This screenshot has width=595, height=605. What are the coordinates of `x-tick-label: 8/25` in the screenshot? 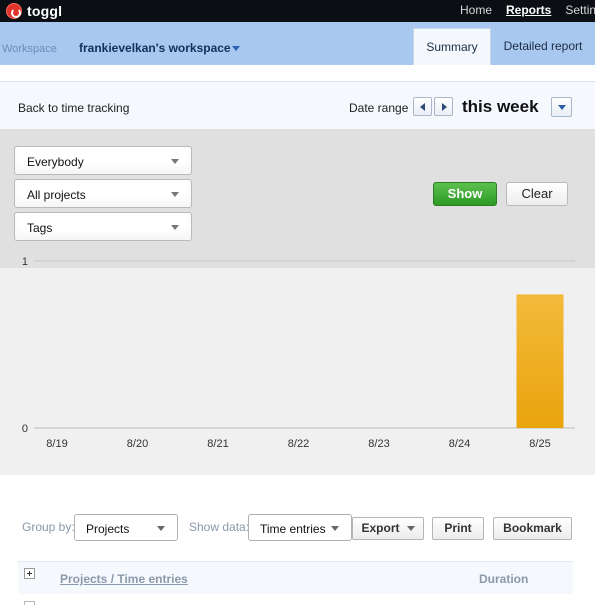 It's located at (539, 444).